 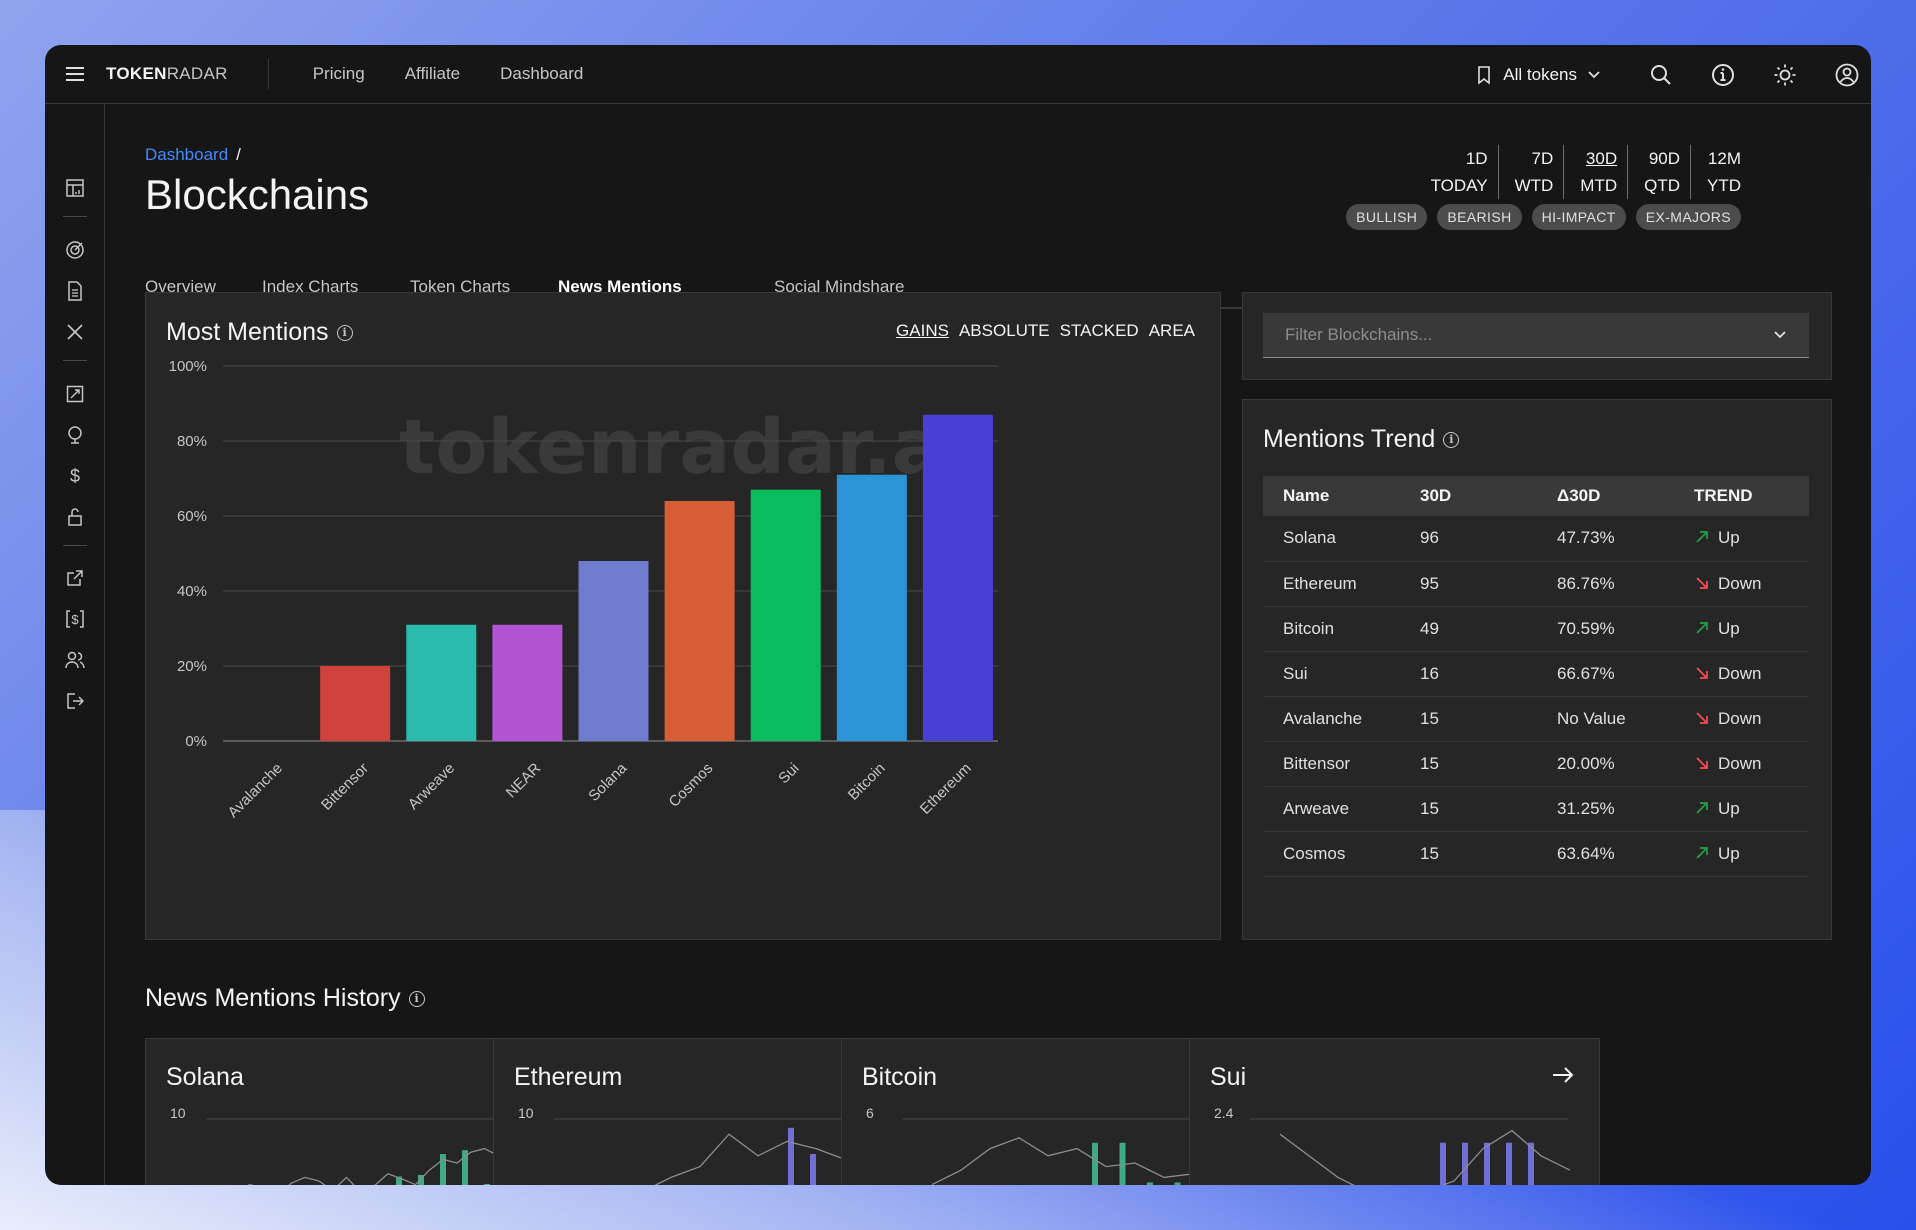 I want to click on chip-hi-impact: HI-IMPACT, so click(x=1578, y=217).